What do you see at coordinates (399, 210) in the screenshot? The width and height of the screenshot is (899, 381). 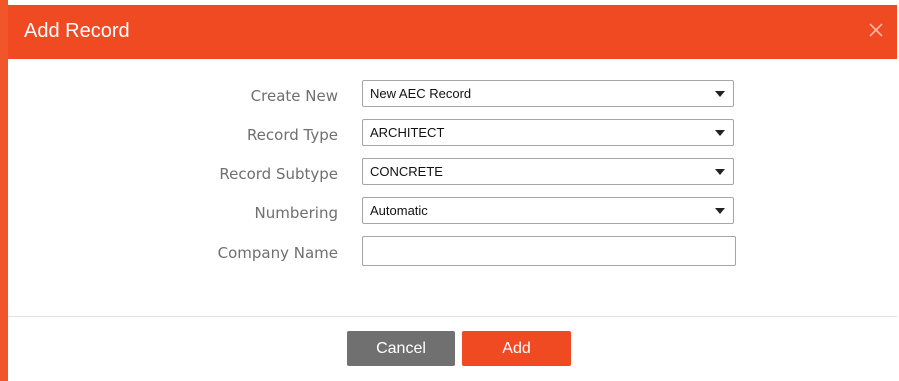 I see `numbering-value: Automatic` at bounding box center [399, 210].